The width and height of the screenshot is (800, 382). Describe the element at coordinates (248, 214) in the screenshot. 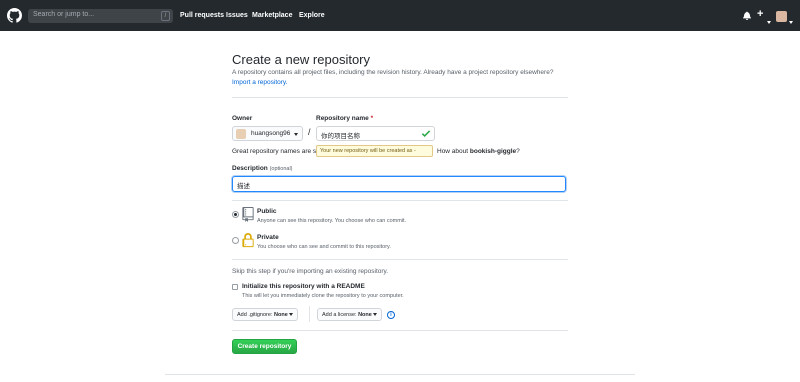

I see `repo-book-icon` at that location.